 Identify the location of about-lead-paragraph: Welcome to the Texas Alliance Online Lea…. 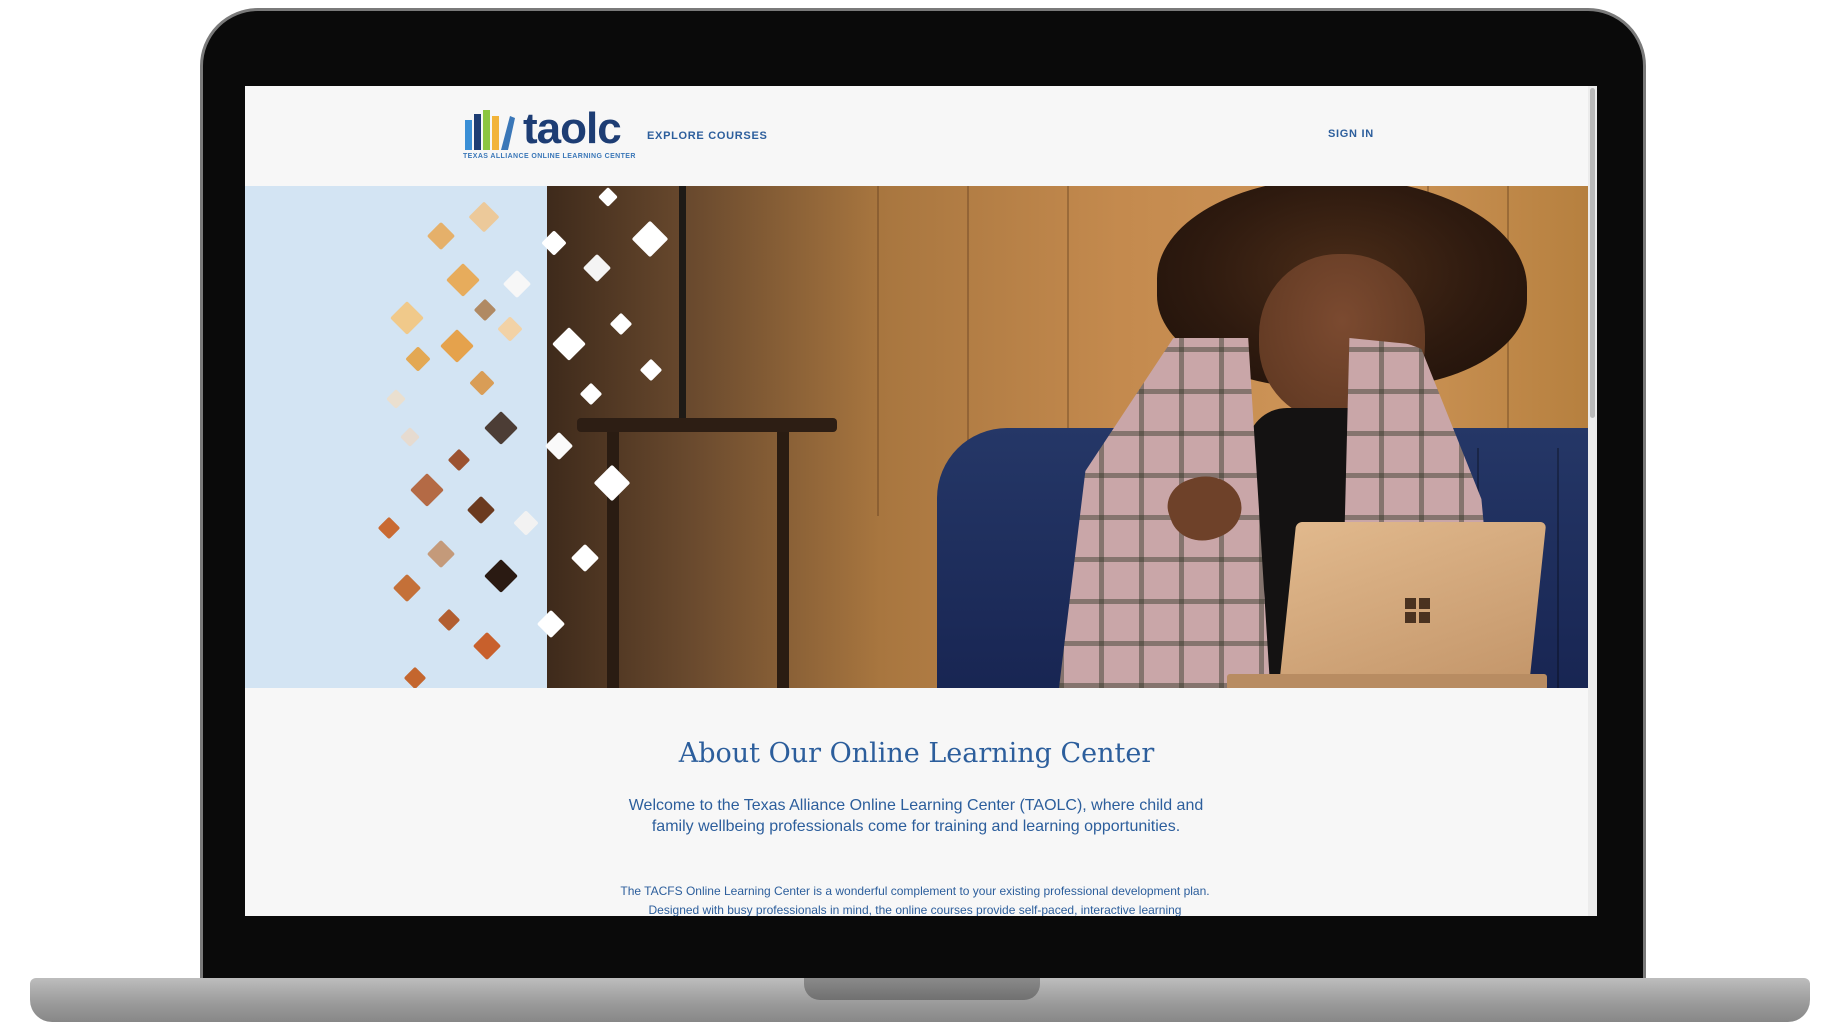
(916, 816).